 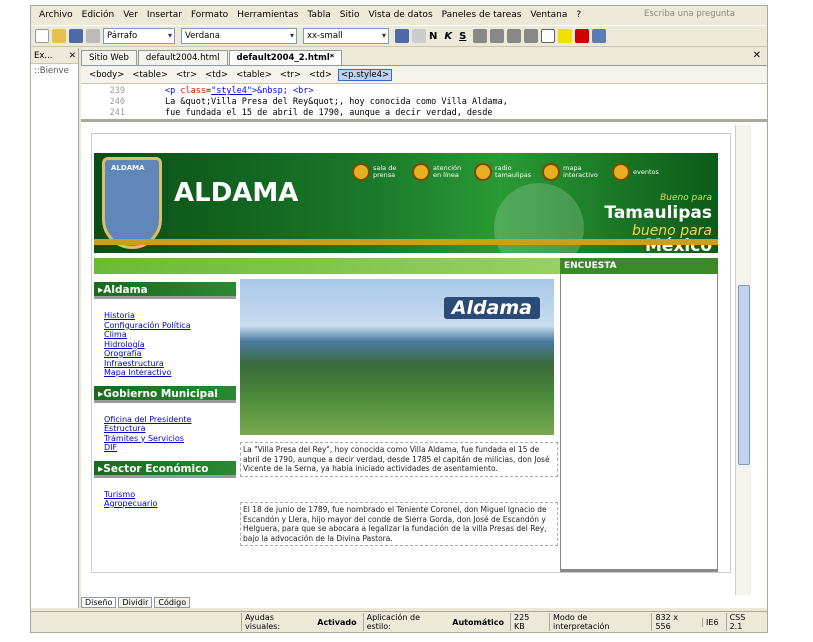 What do you see at coordinates (497, 36) in the screenshot?
I see `align-center-icon` at bounding box center [497, 36].